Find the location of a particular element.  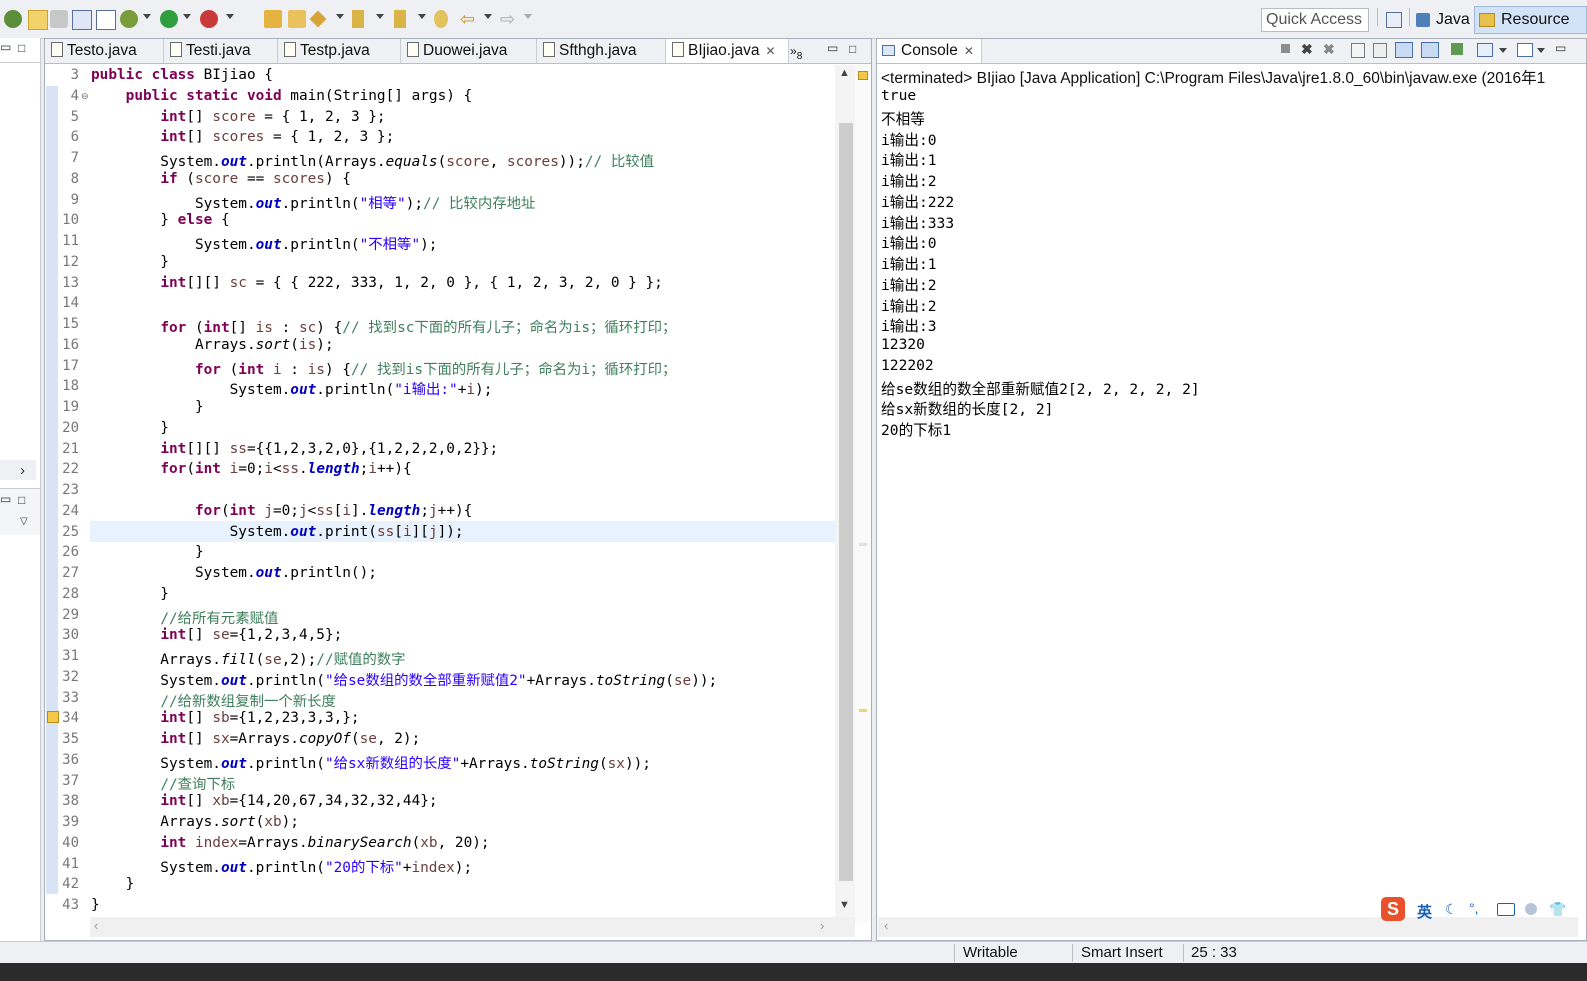

display-console-dropdown-icon is located at coordinates (1503, 50).